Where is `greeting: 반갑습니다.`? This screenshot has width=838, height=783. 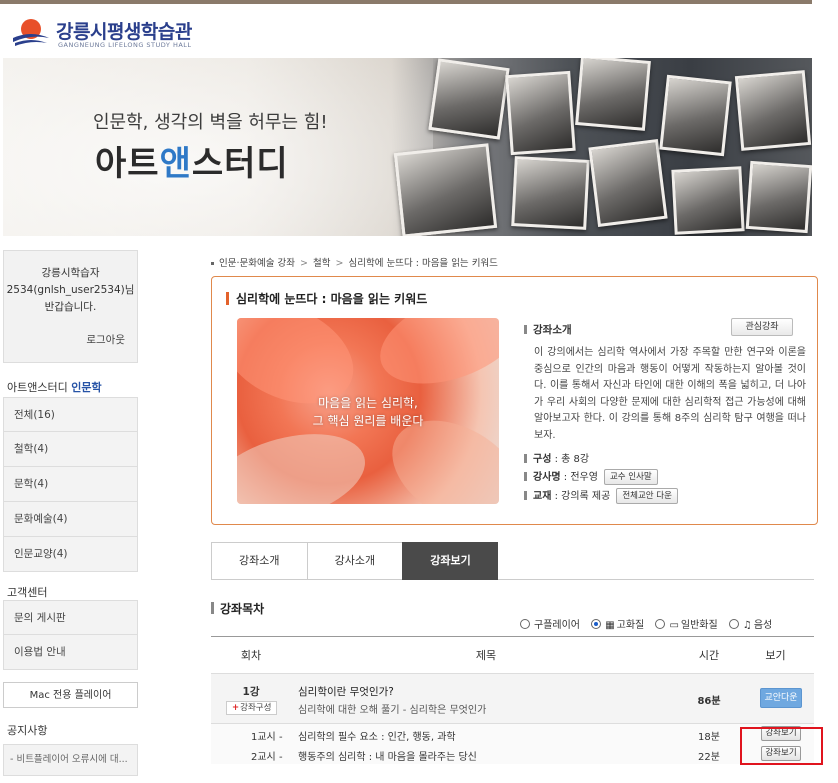
greeting: 반갑습니다. is located at coordinates (70, 307).